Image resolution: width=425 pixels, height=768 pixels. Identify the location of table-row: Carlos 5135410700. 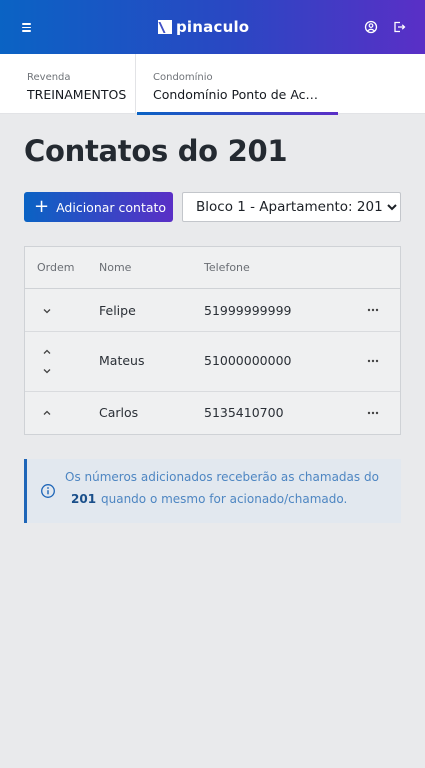
(212, 413).